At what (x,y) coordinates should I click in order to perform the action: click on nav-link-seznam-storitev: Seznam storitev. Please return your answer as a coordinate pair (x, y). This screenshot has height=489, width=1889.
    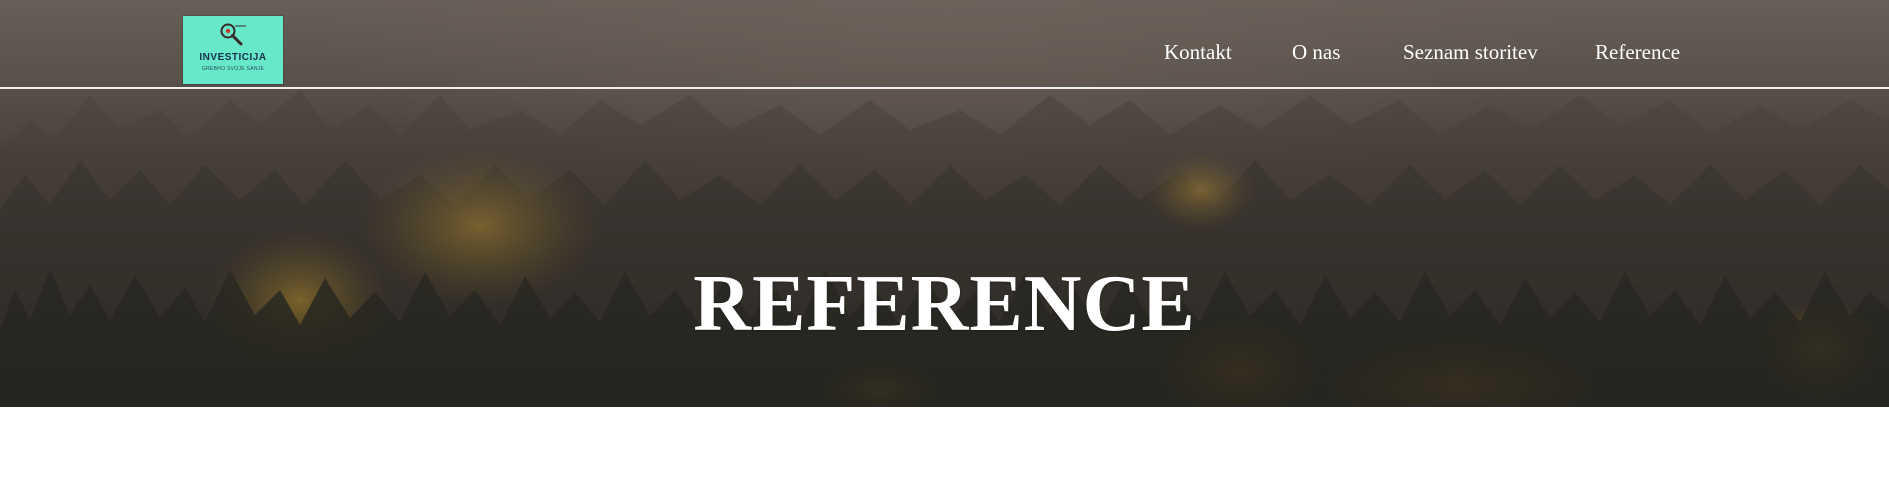
    Looking at the image, I should click on (1470, 52).